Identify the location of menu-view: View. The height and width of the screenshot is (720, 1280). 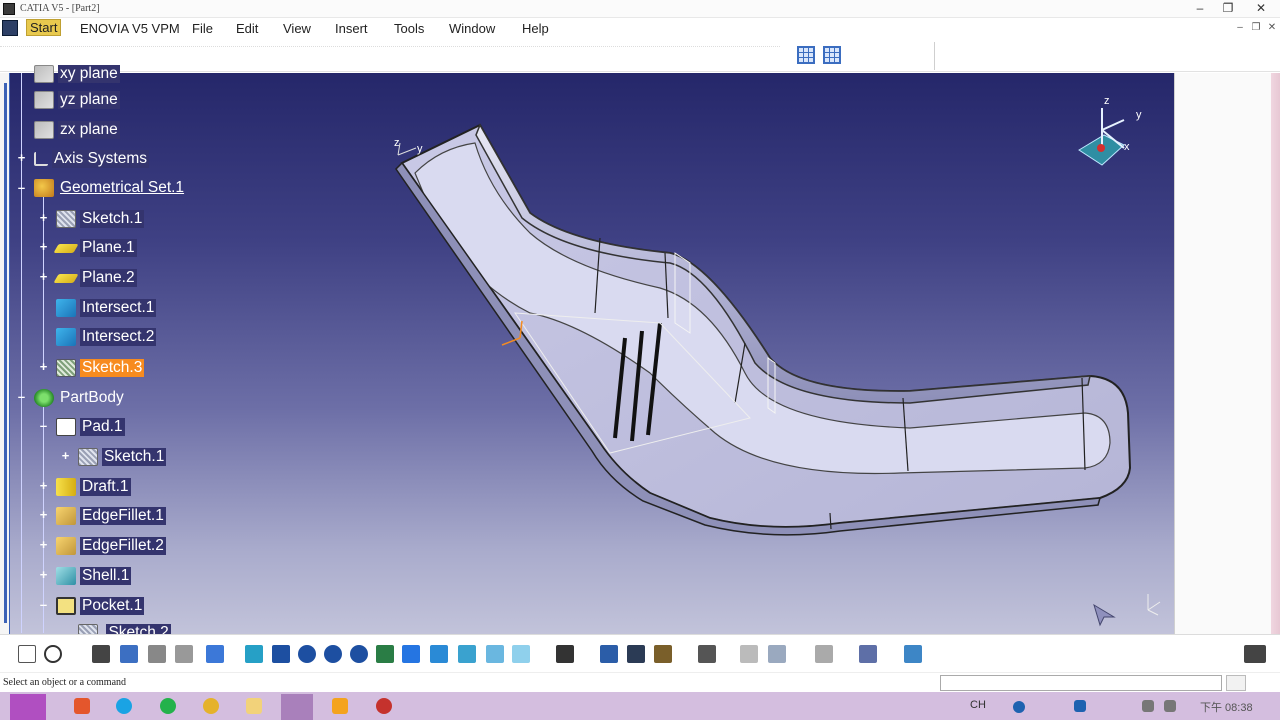
(297, 28).